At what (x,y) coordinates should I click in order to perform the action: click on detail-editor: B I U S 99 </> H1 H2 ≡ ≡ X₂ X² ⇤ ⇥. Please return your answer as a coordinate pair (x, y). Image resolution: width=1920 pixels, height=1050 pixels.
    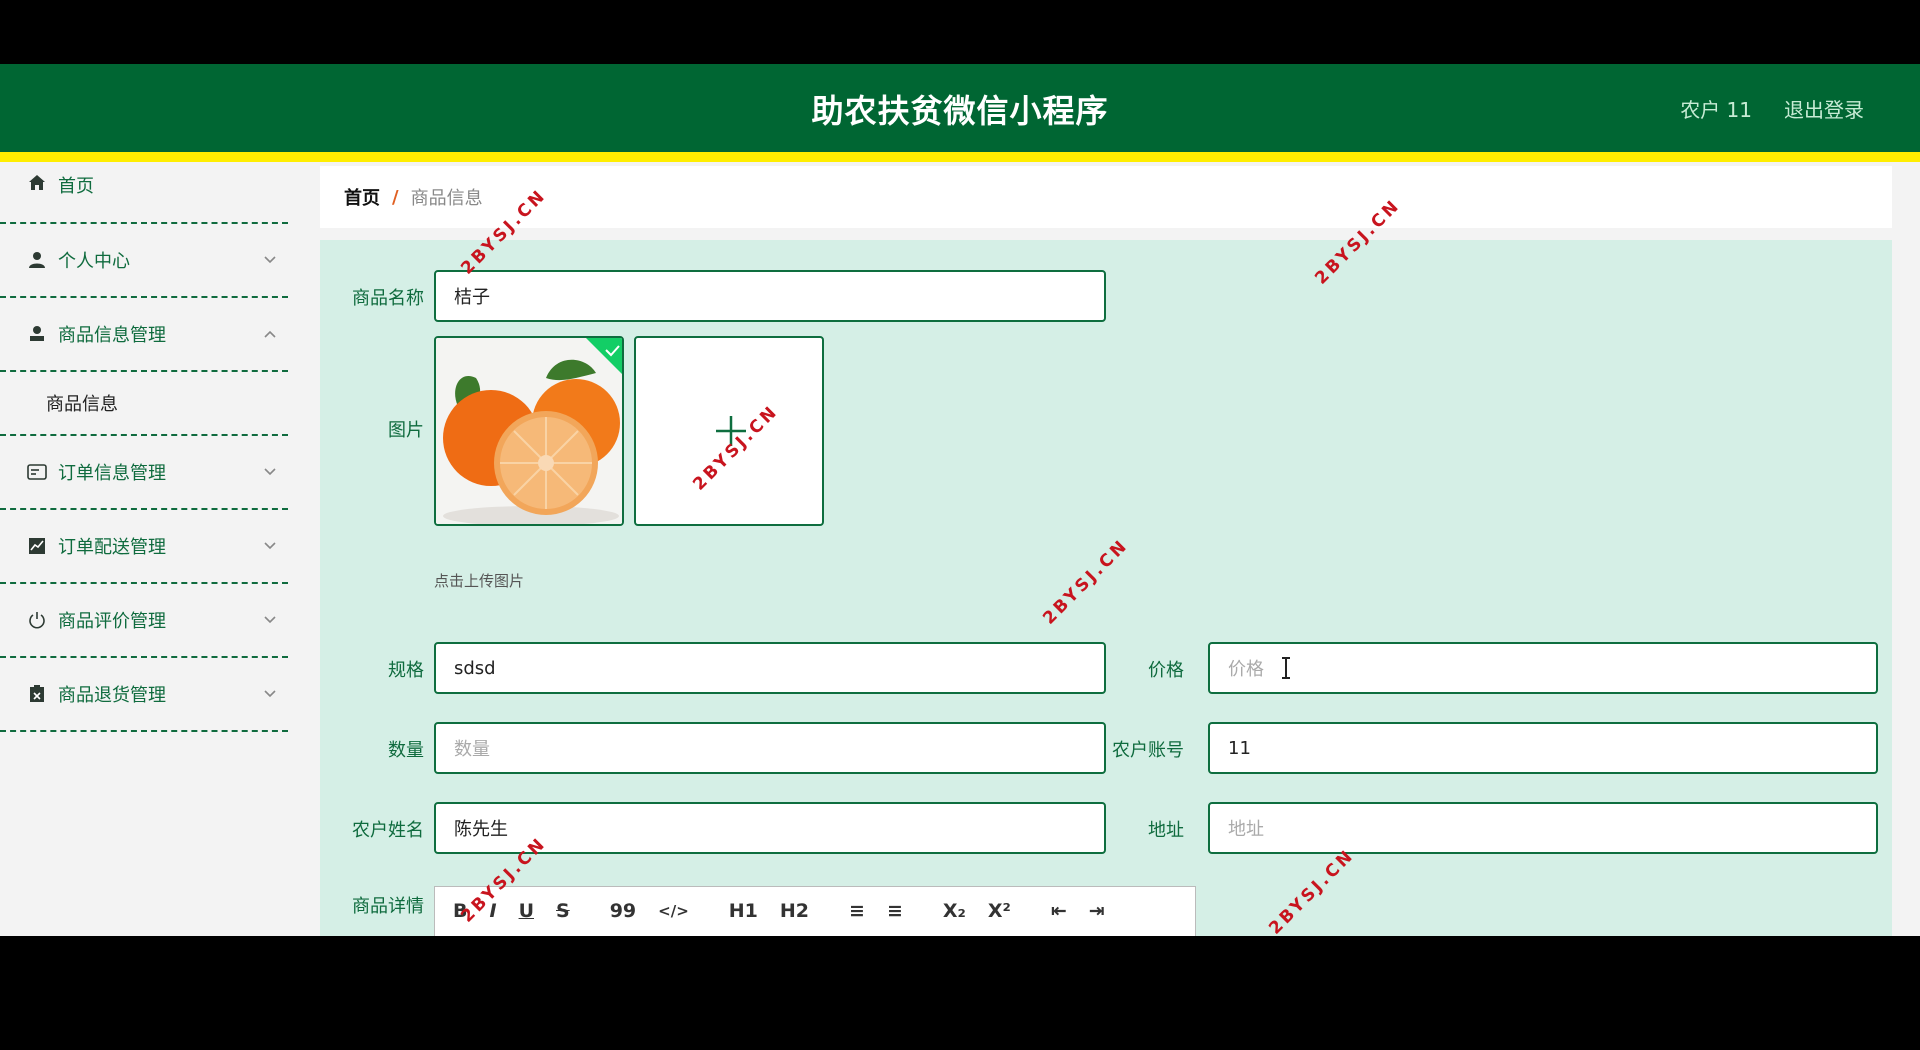
    Looking at the image, I should click on (815, 911).